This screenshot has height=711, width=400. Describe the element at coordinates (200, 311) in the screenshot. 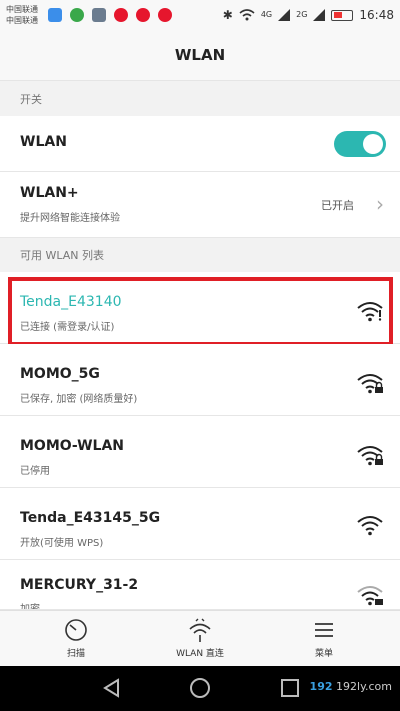

I see `highlight-box` at that location.